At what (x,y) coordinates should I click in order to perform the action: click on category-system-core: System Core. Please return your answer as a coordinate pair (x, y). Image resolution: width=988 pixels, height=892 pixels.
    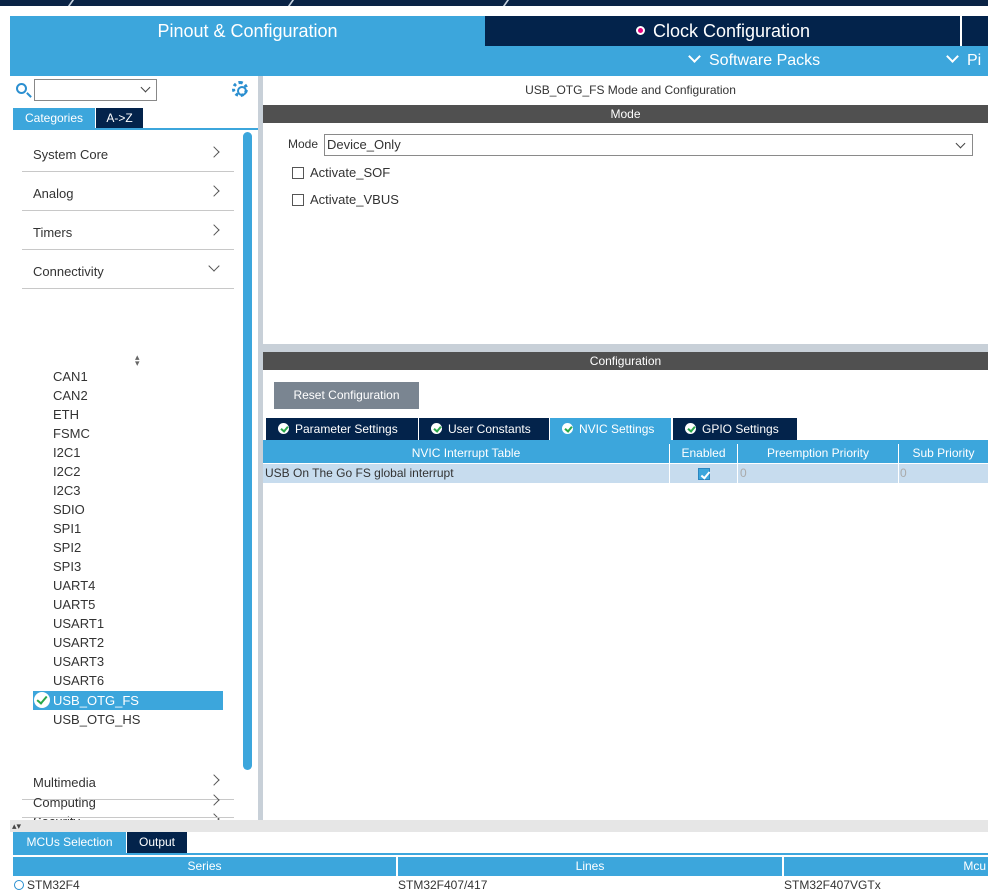
    Looking at the image, I should click on (128, 153).